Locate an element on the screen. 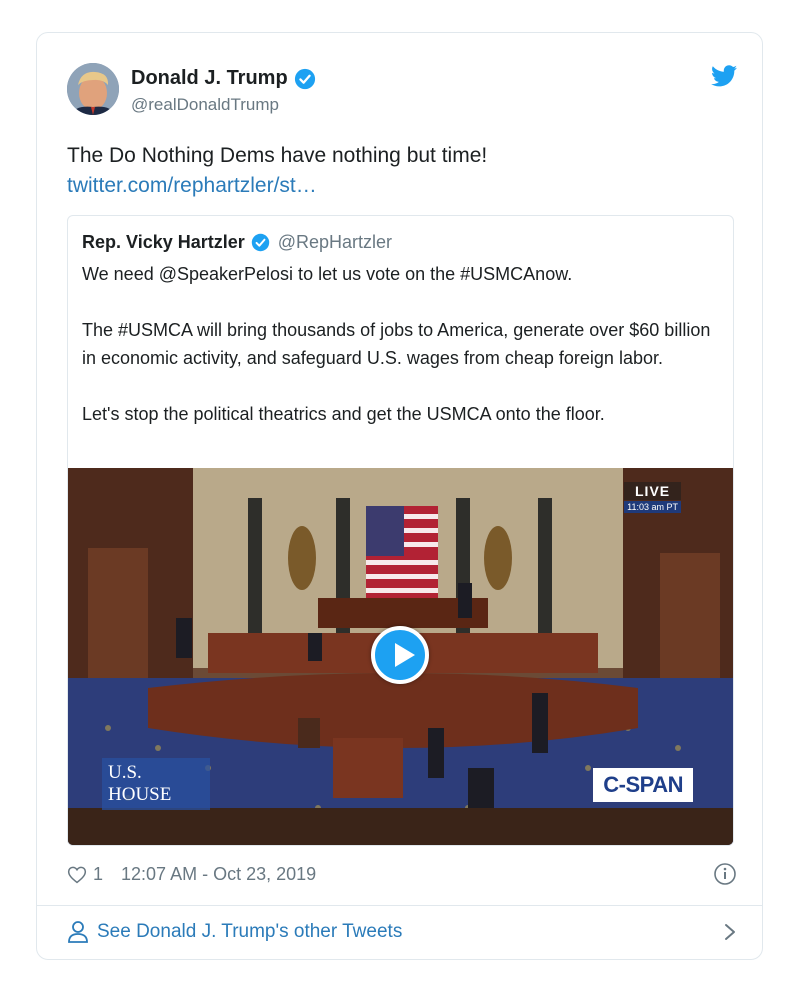  house-logo-line: HOUSE is located at coordinates (140, 794).